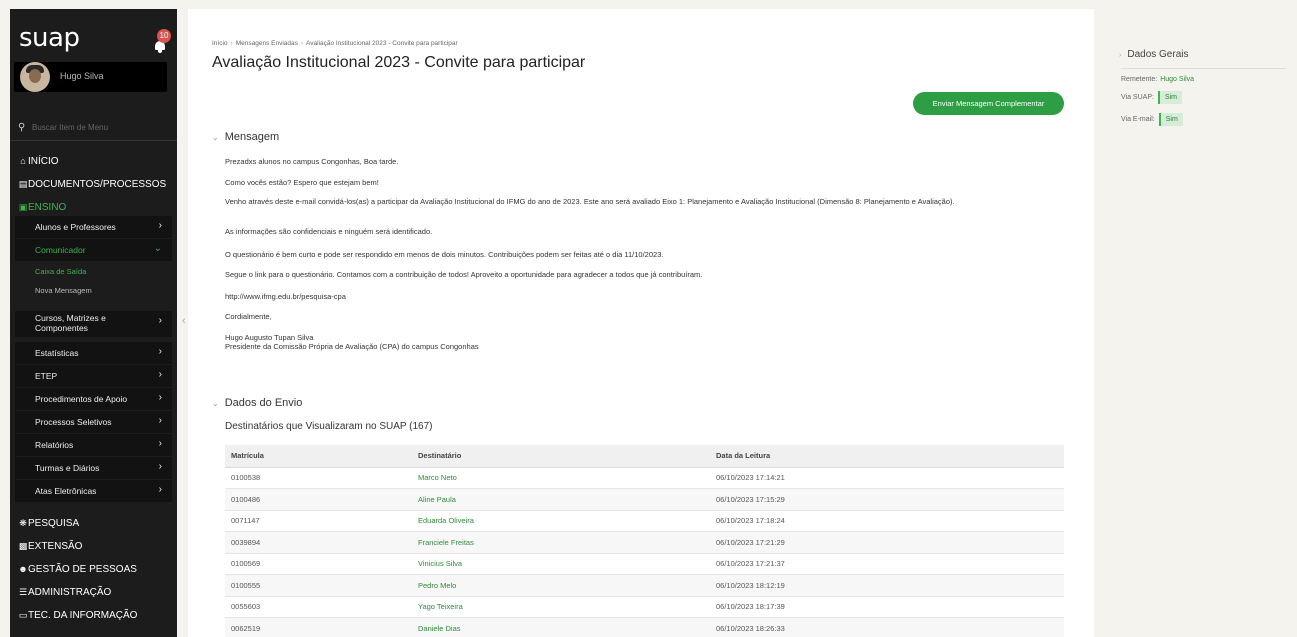  Describe the element at coordinates (35, 77) in the screenshot. I see `avatar` at that location.